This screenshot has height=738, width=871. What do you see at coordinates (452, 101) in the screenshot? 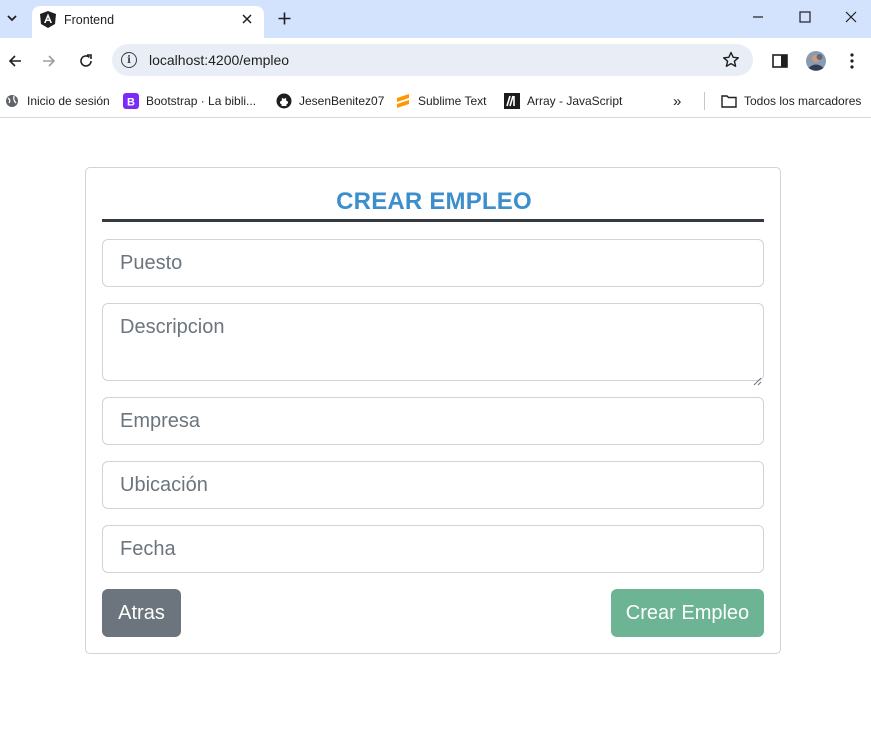
I see `bookmark-label: Sublime Text` at bounding box center [452, 101].